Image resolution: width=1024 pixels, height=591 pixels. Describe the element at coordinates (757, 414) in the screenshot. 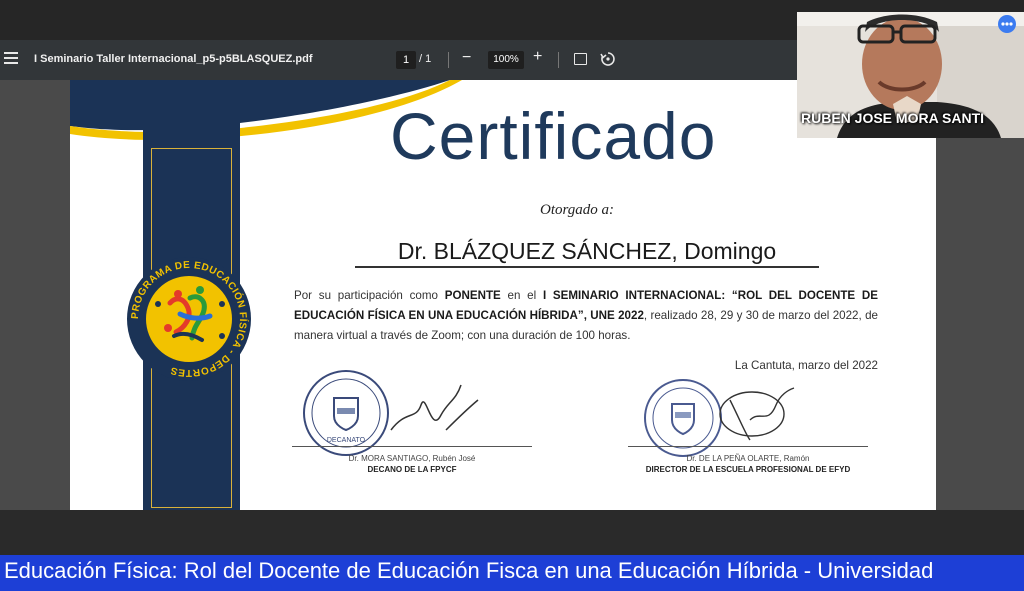

I see `director-signature` at that location.